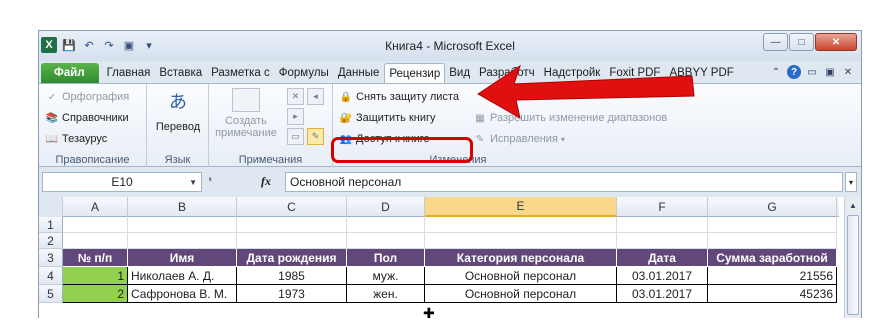  What do you see at coordinates (295, 96) in the screenshot?
I see `delete-comment-icon: ✕` at bounding box center [295, 96].